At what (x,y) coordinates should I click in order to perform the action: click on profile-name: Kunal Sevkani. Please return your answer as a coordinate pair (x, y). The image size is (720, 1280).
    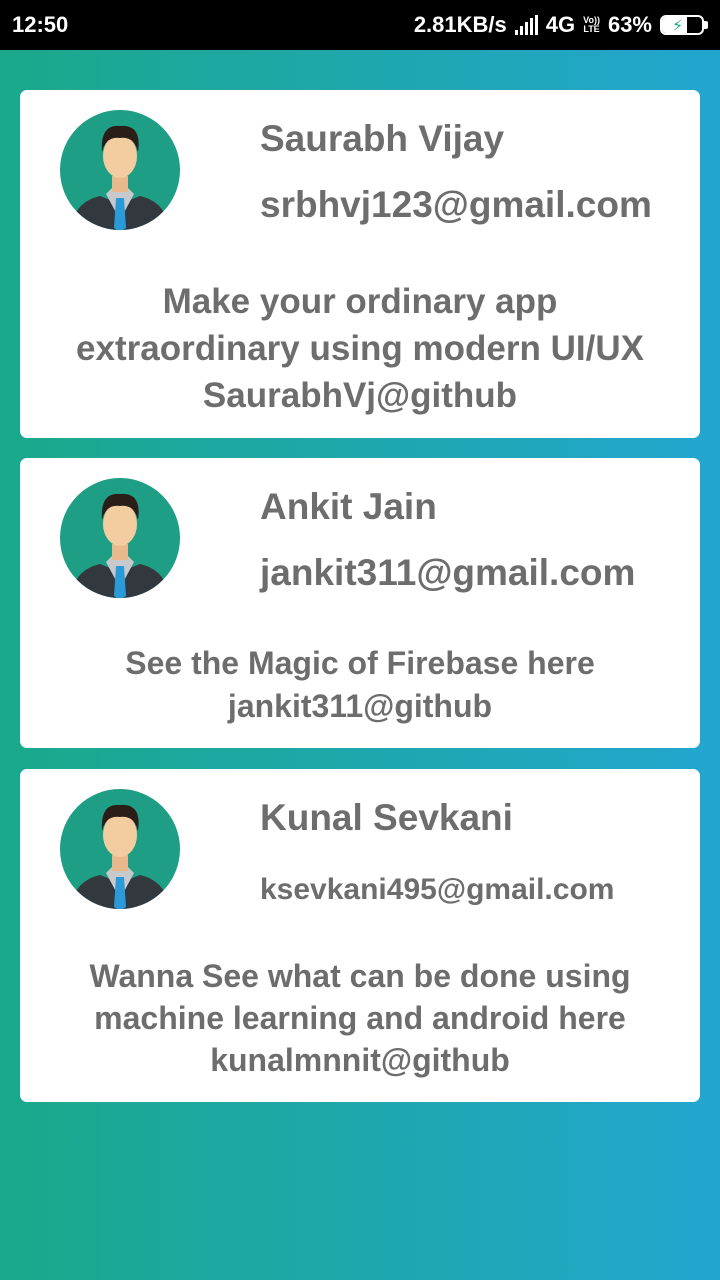
    Looking at the image, I should click on (386, 817).